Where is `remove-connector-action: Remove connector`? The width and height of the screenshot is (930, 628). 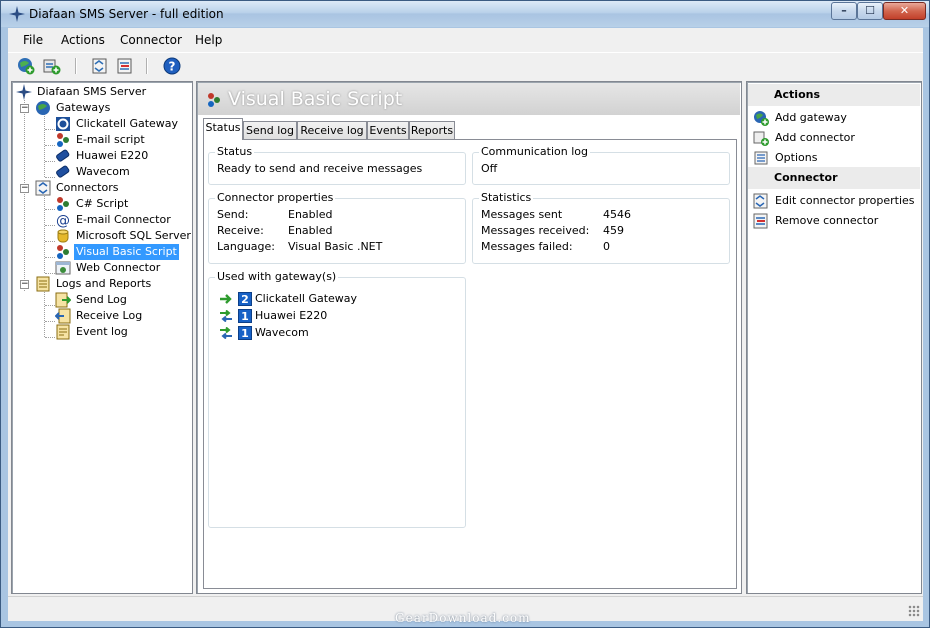
remove-connector-action: Remove connector is located at coordinates (835, 221).